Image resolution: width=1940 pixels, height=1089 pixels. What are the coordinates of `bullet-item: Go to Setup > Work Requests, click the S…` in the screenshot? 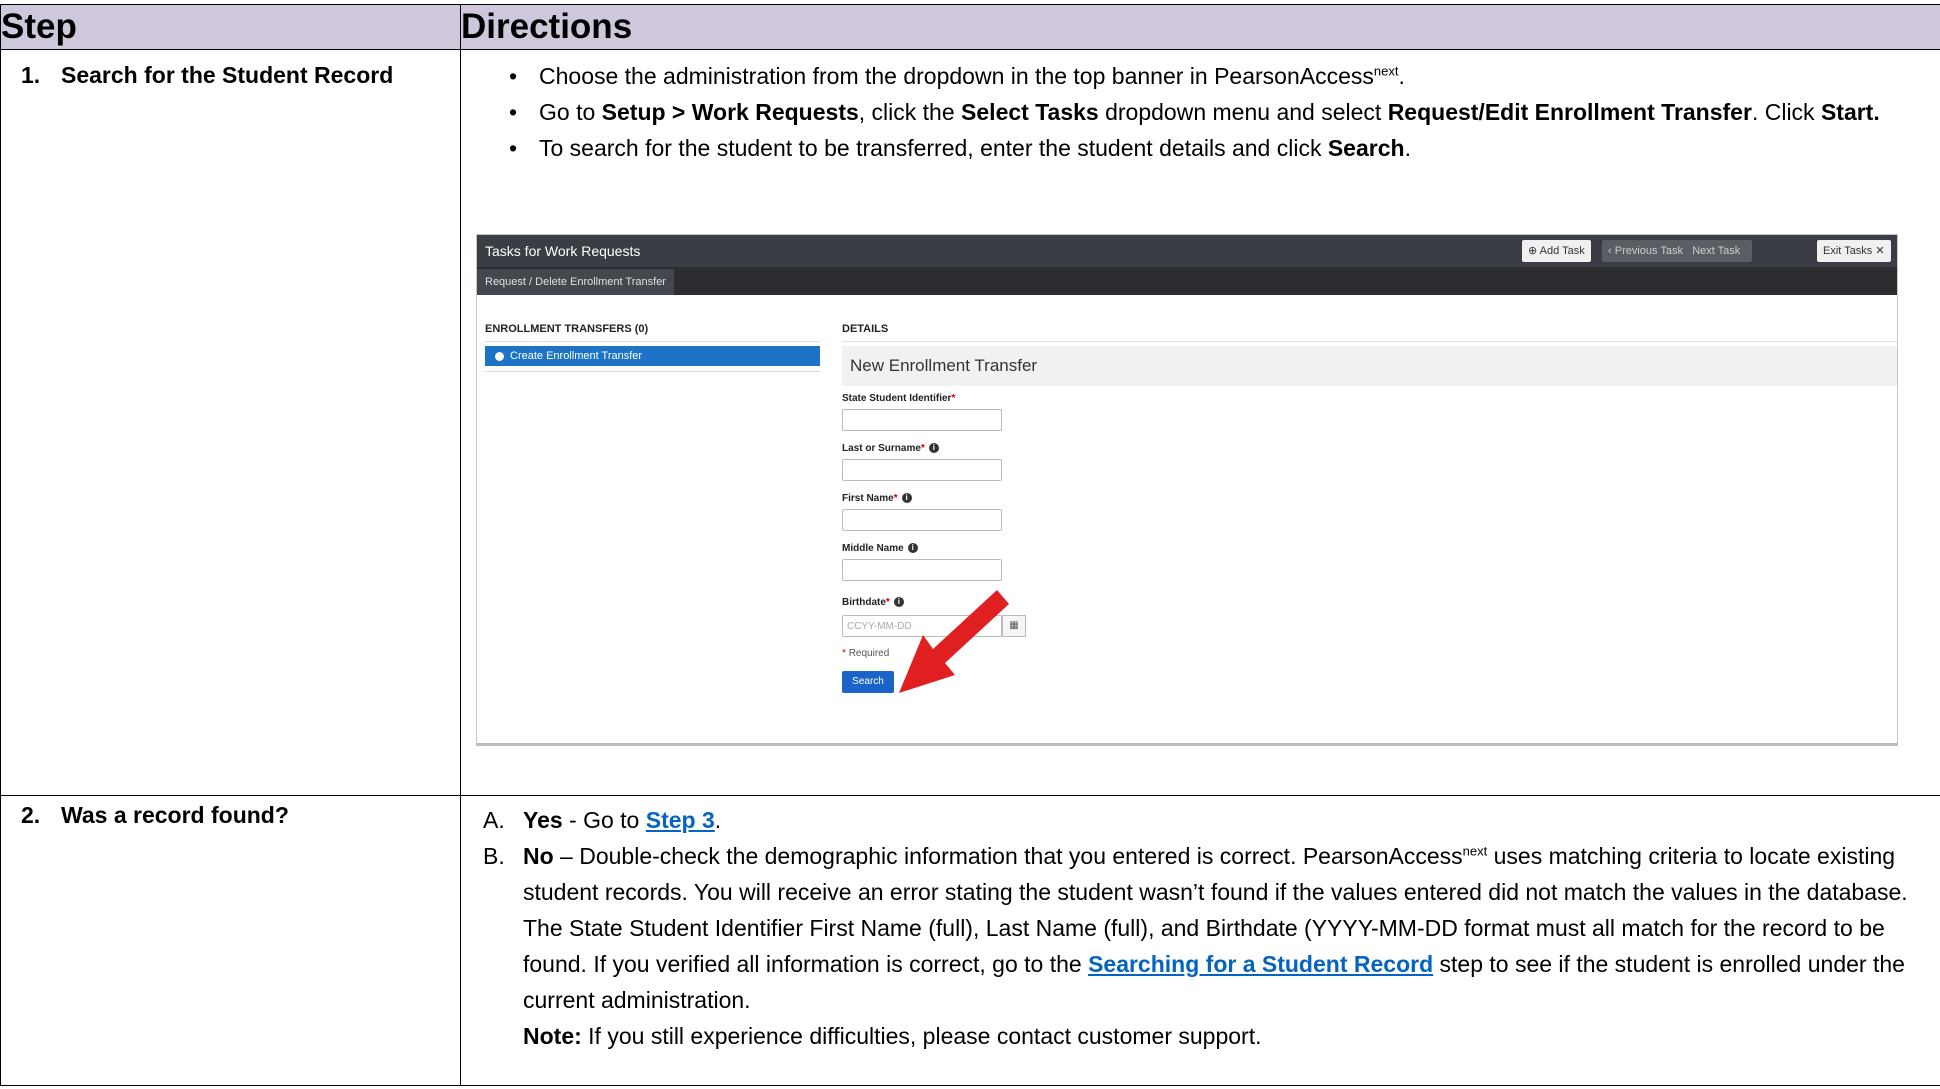 It's located at (1219, 112).